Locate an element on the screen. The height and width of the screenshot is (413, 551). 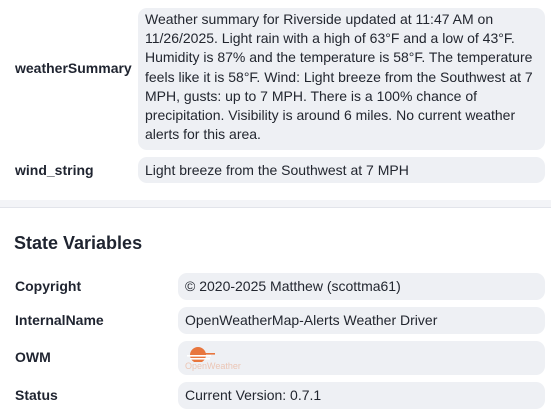
openweather-logo: OpenWeather is located at coordinates (220, 358).